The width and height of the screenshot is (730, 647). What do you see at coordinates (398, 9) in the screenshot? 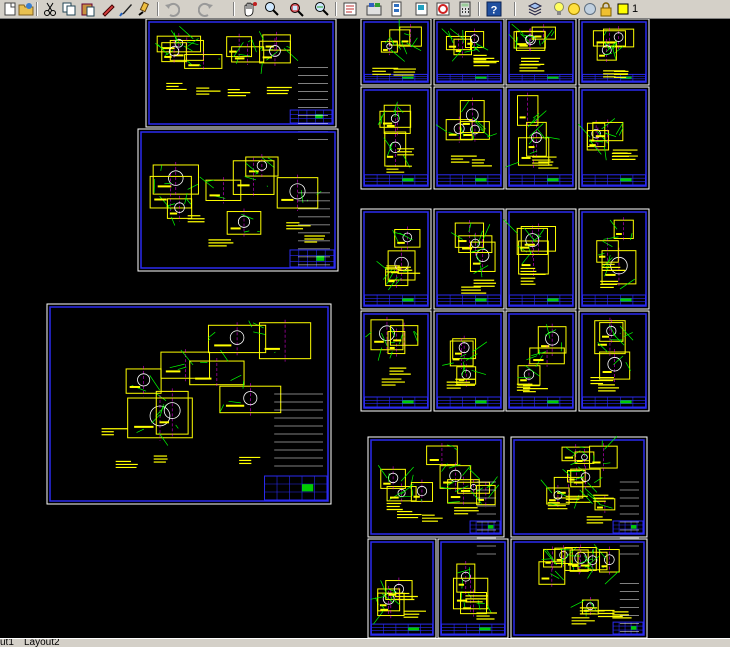
I see `tool-palettes-icon` at bounding box center [398, 9].